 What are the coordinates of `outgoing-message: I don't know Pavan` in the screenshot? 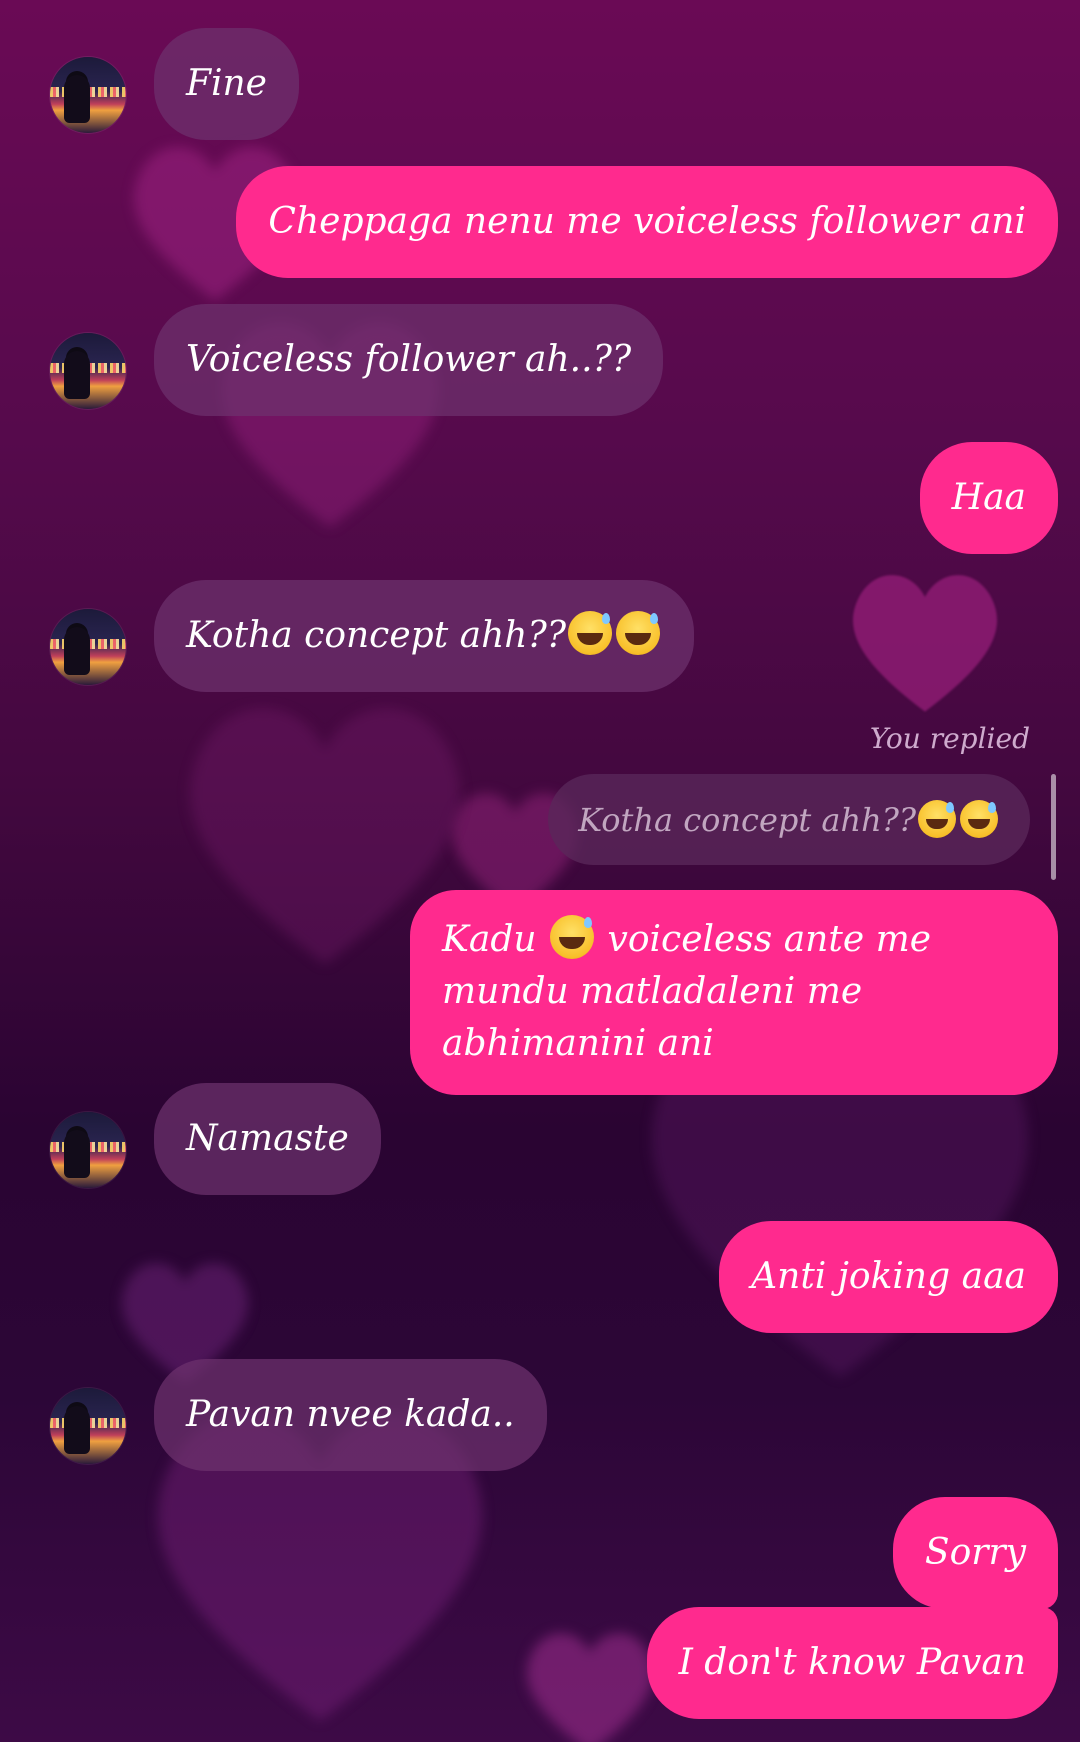 It's located at (852, 1663).